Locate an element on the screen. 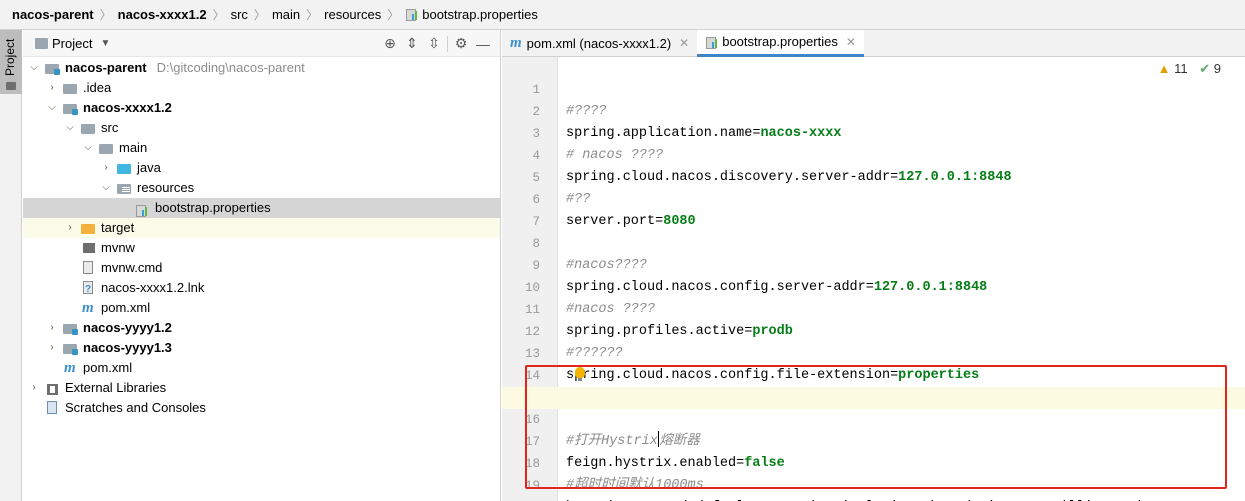 The image size is (1245, 501). tree-node-scratches: Scratches and Consoles is located at coordinates (261, 408).